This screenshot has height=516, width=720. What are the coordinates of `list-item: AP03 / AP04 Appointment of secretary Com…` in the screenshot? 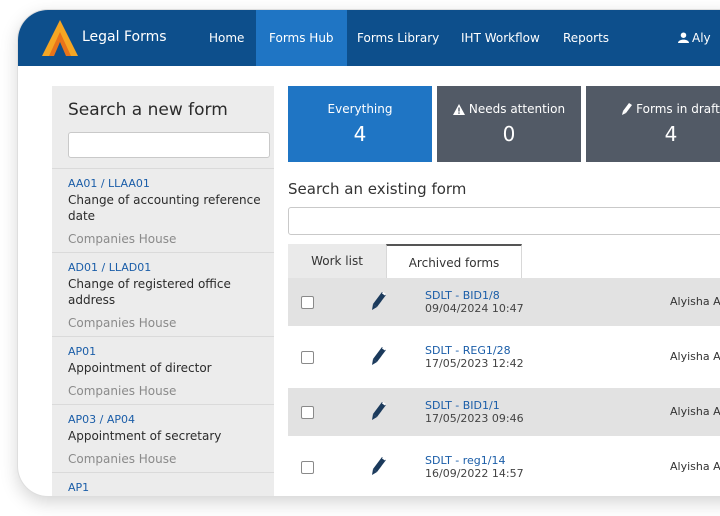 It's located at (163, 438).